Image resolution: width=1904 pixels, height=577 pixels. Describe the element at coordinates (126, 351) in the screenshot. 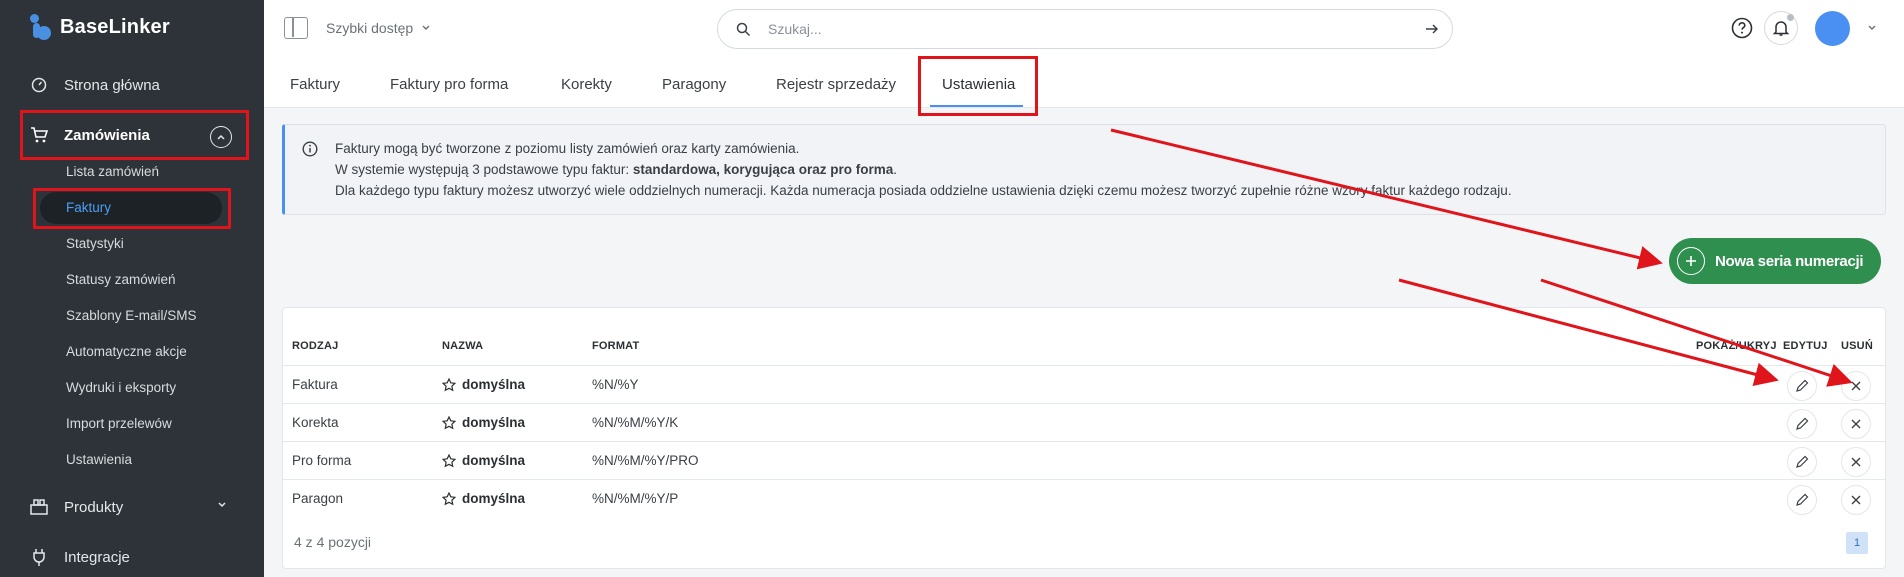

I see `sidebar-subitem-automatic-actions: Automatyczne akcje` at that location.